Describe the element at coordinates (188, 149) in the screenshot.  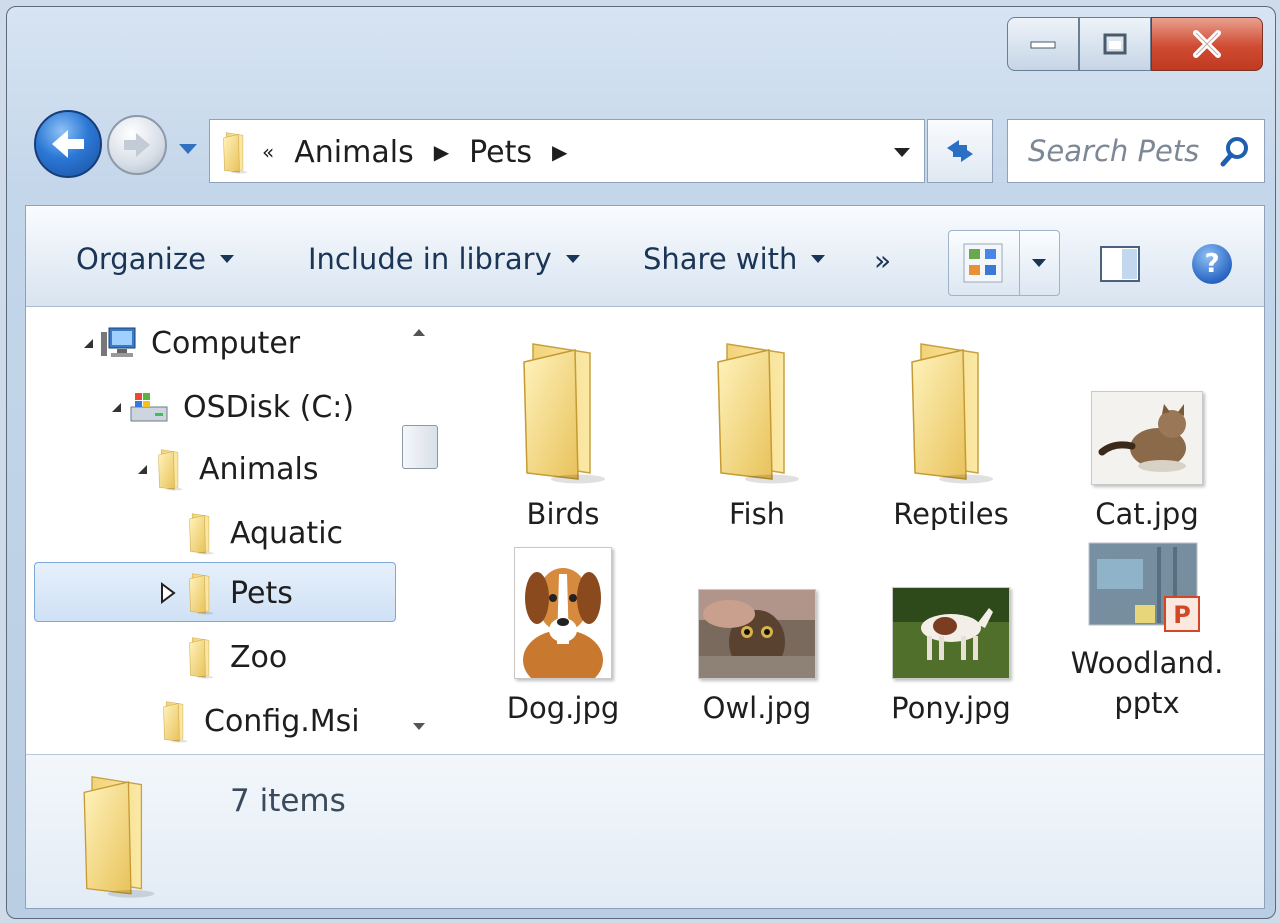
I see `recent-pages-dropdown` at that location.